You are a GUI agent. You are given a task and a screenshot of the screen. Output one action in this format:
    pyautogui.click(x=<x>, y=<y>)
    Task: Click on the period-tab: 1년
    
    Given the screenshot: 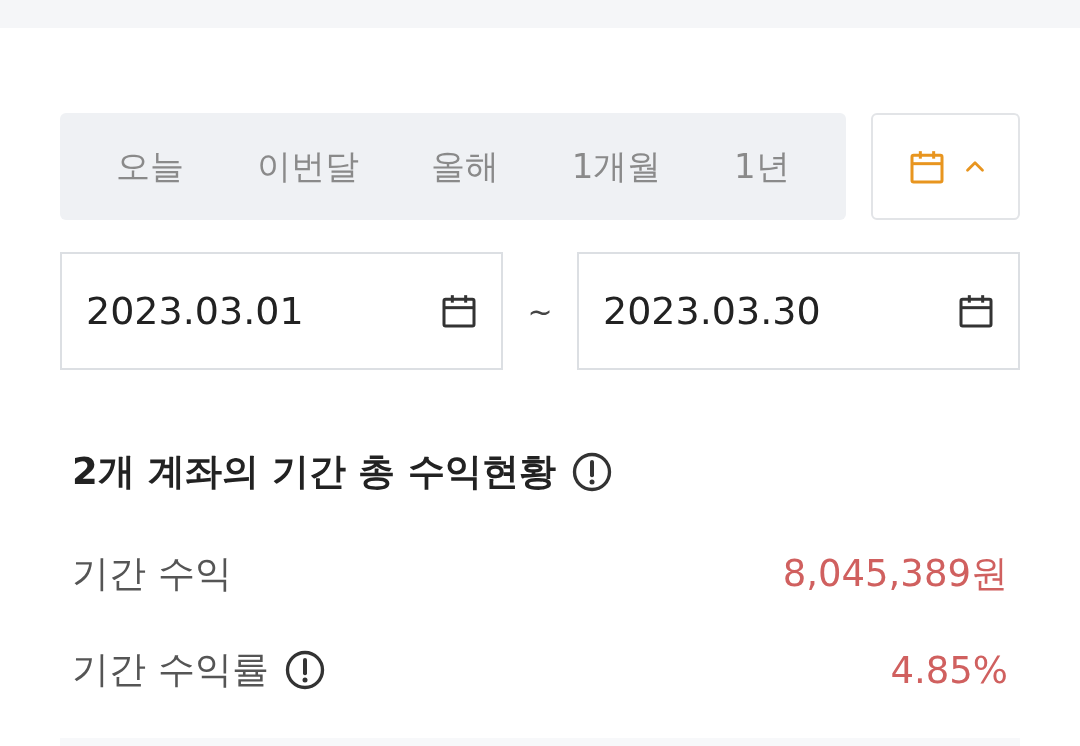 What is the action you would take?
    pyautogui.click(x=762, y=166)
    